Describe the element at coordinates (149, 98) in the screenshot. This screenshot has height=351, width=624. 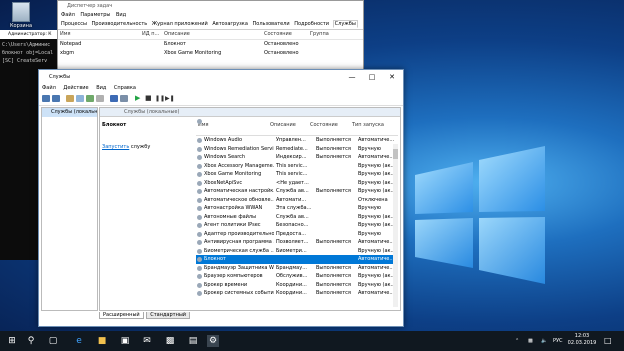
I see `stop-icon: ■` at that location.